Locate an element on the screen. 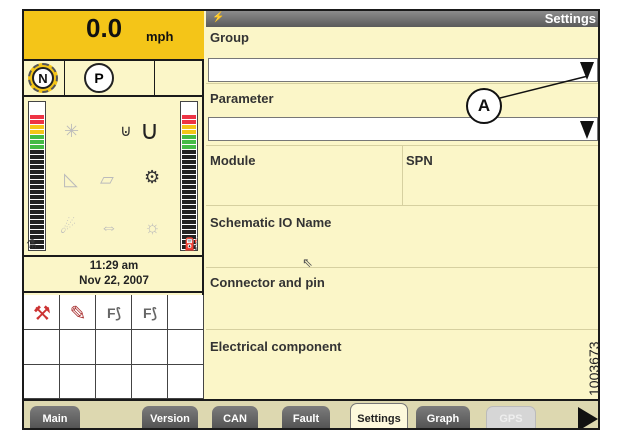  parameter-label: Parameter is located at coordinates (242, 98).